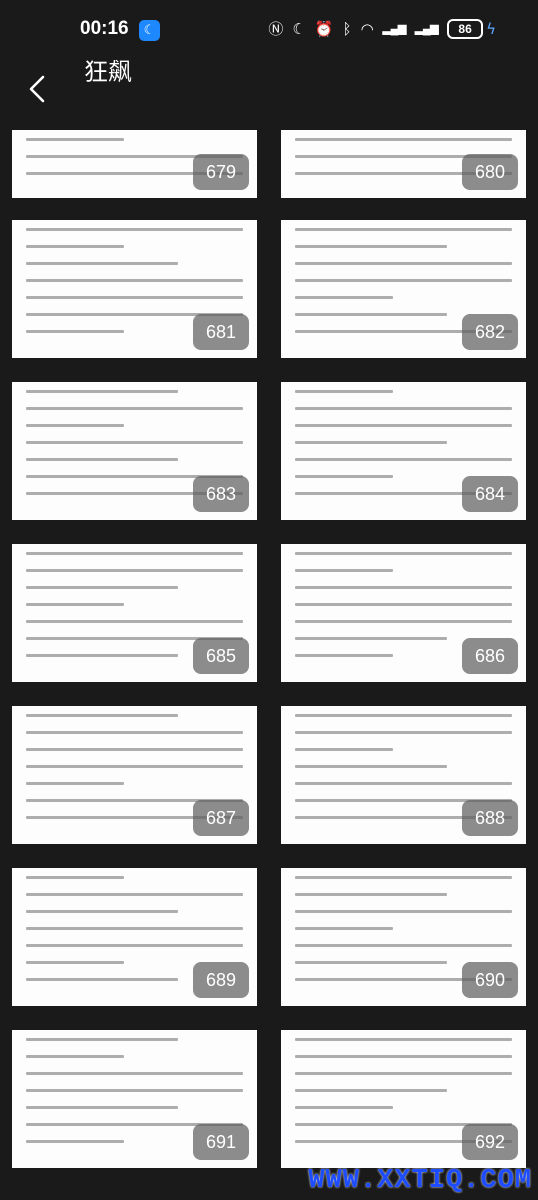 The height and width of the screenshot is (1200, 538). I want to click on chevron-left-icon, so click(37, 89).